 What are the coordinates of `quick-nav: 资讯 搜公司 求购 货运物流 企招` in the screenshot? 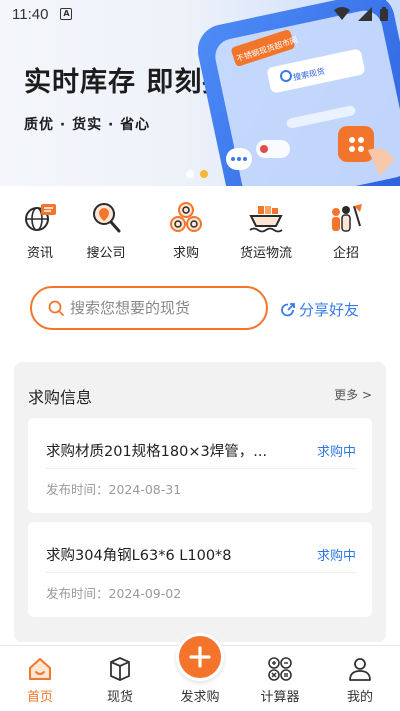 It's located at (200, 235).